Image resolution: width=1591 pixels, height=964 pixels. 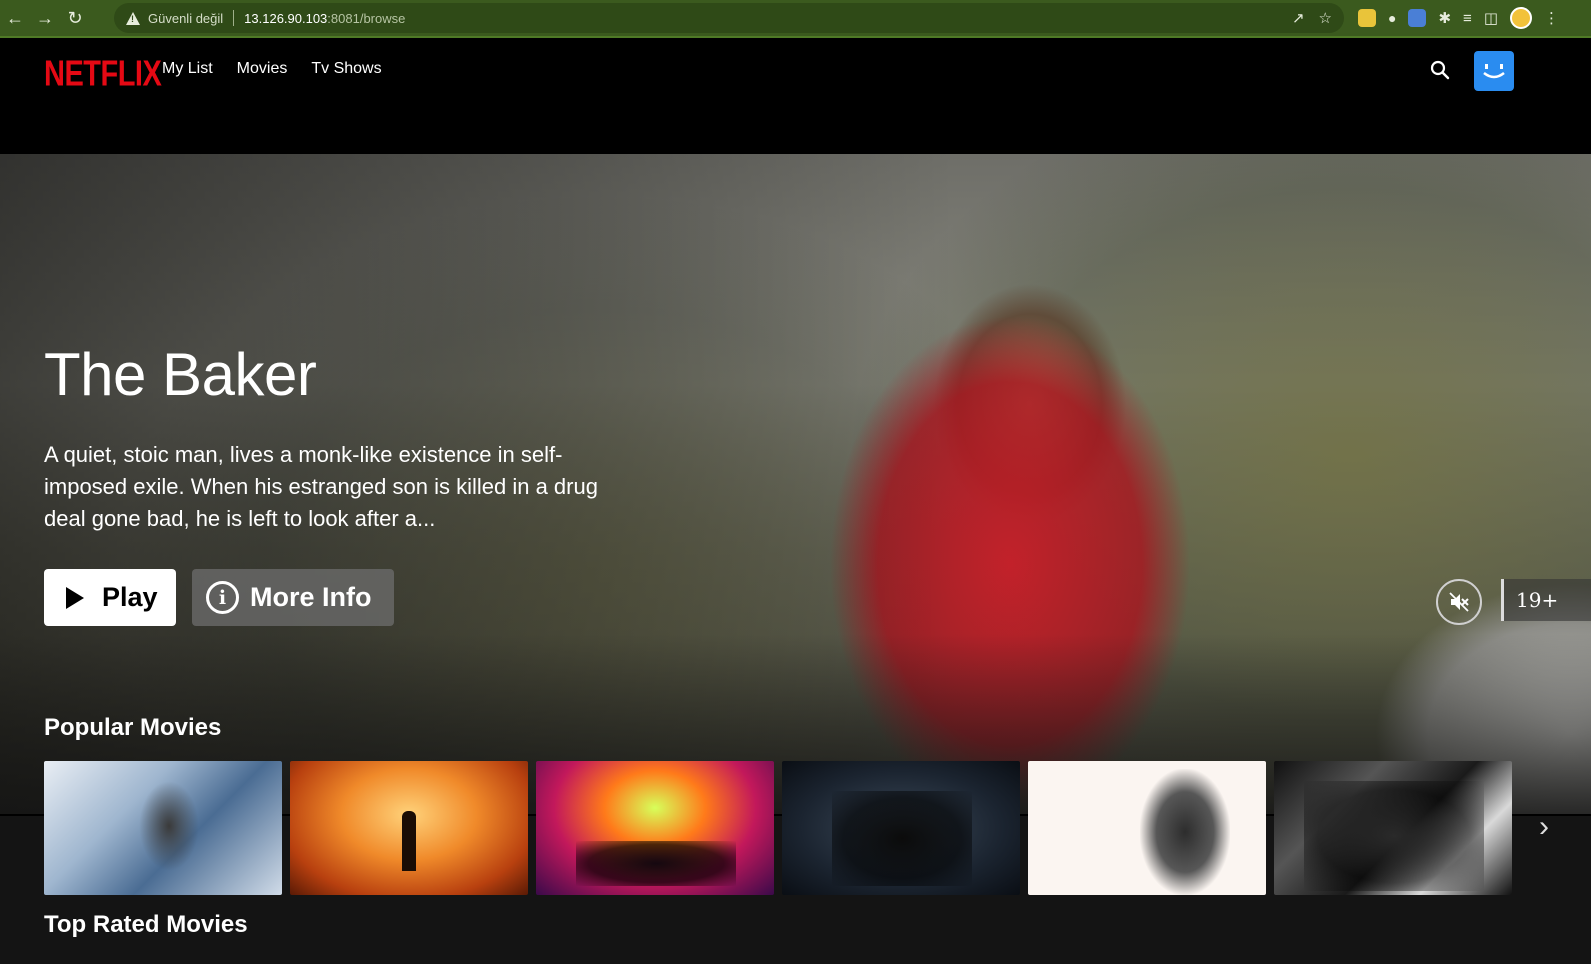 I want to click on side-panel-icon: ◫, so click(x=1491, y=18).